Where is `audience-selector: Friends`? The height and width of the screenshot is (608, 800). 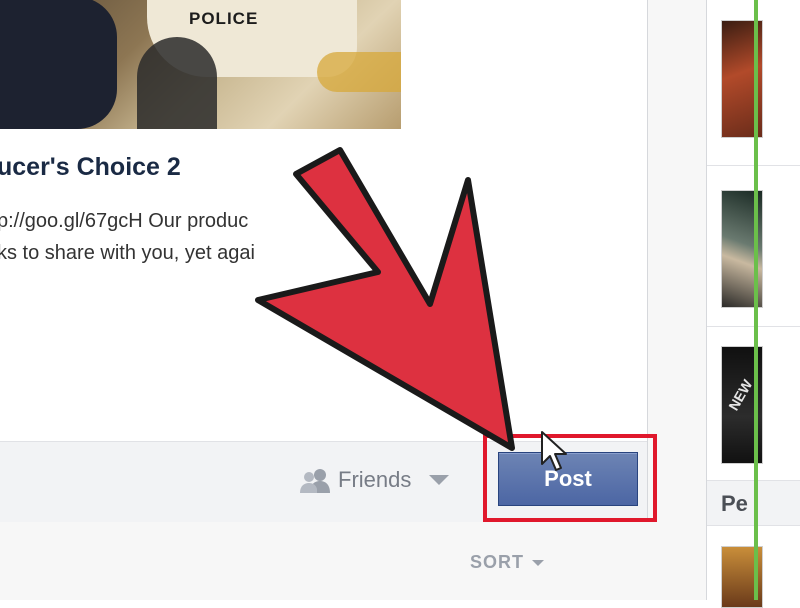
audience-selector: Friends is located at coordinates (374, 480).